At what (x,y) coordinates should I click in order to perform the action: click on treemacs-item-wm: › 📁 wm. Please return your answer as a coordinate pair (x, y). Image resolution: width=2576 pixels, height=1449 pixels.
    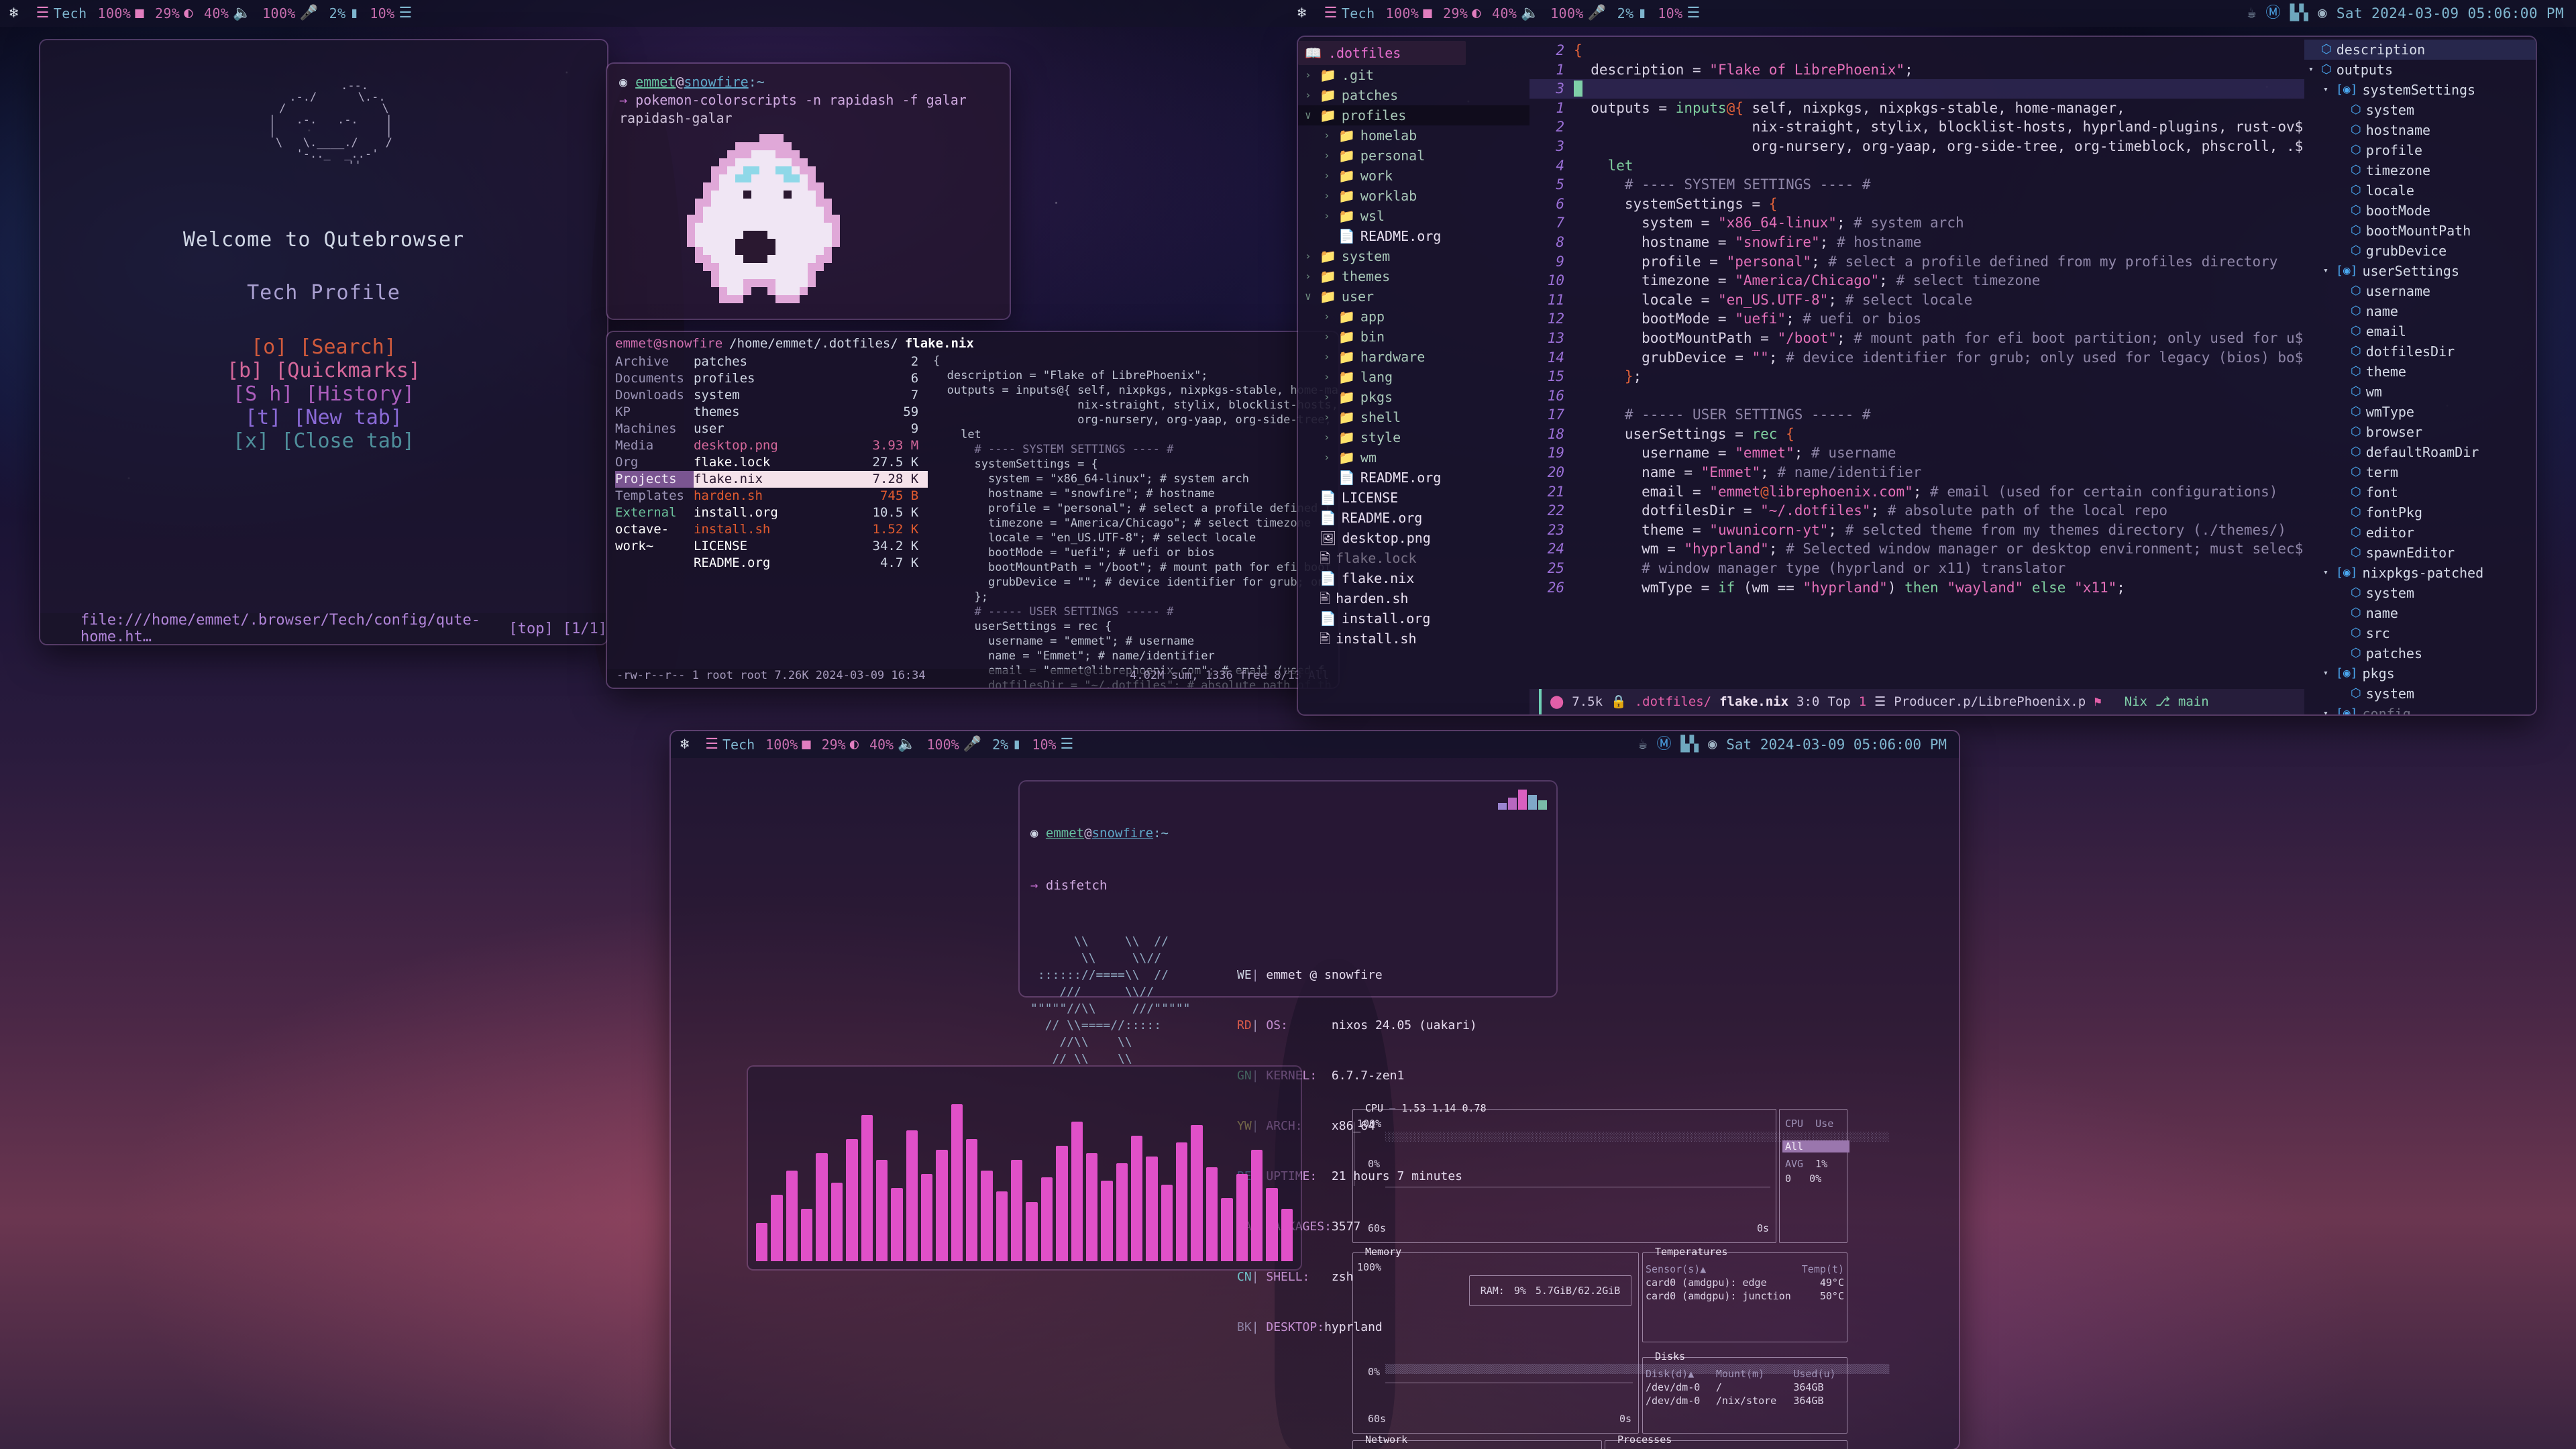
    Looking at the image, I should click on (1413, 457).